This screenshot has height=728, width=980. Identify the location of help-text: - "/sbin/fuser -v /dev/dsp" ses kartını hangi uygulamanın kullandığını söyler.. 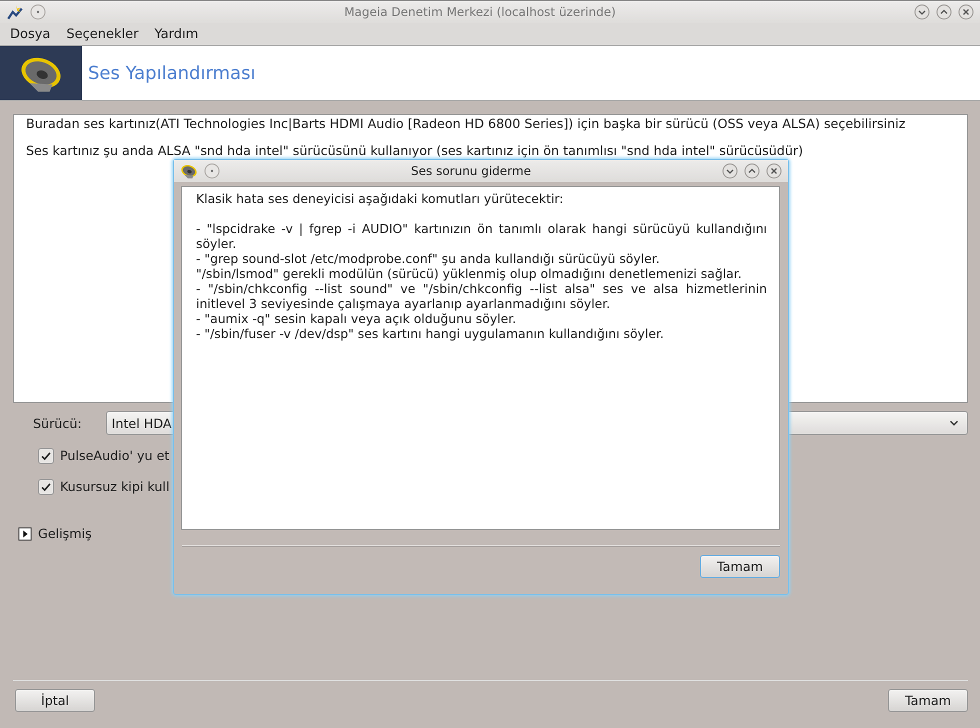
(430, 333).